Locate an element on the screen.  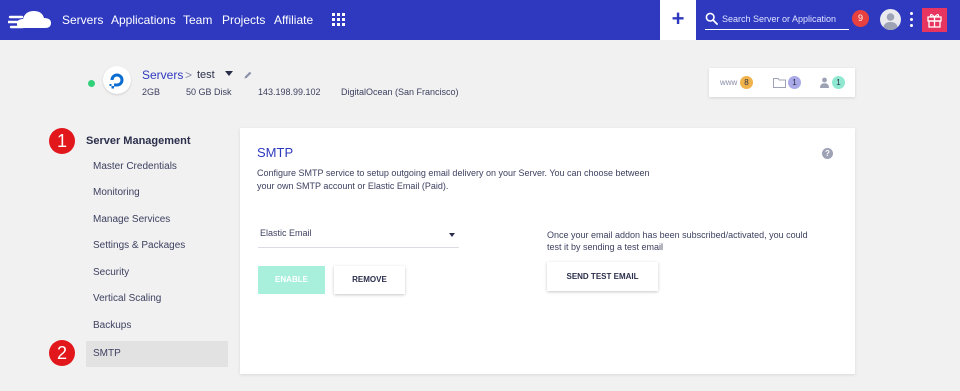
notifications-badge: 9 is located at coordinates (860, 18).